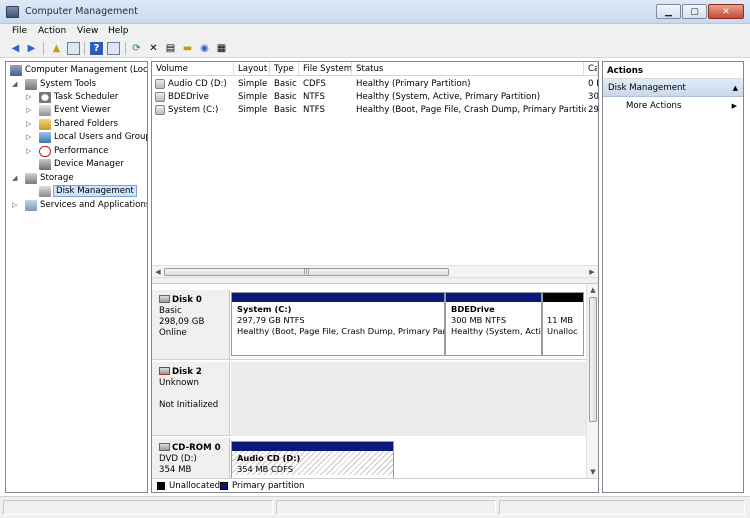 The width and height of the screenshot is (750, 518). I want to click on volume-list-header: Volume Layout Type File System Status Ca, so click(375, 69).